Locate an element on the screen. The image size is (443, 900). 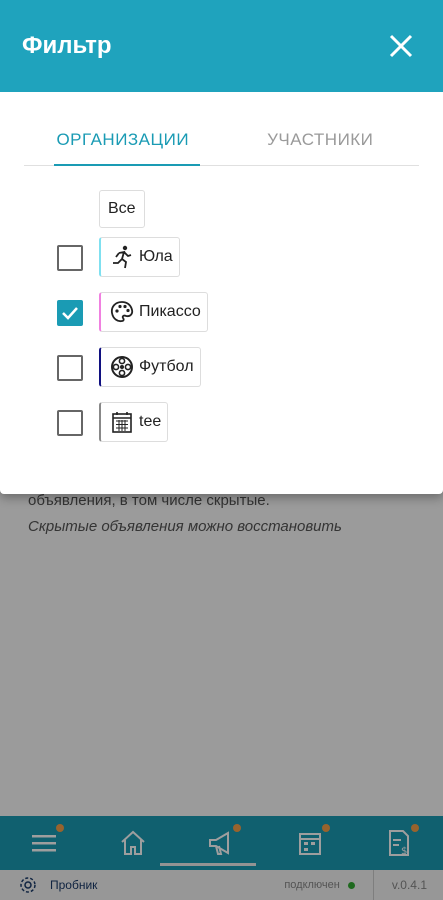
dialog-title: Фильтр is located at coordinates (67, 45).